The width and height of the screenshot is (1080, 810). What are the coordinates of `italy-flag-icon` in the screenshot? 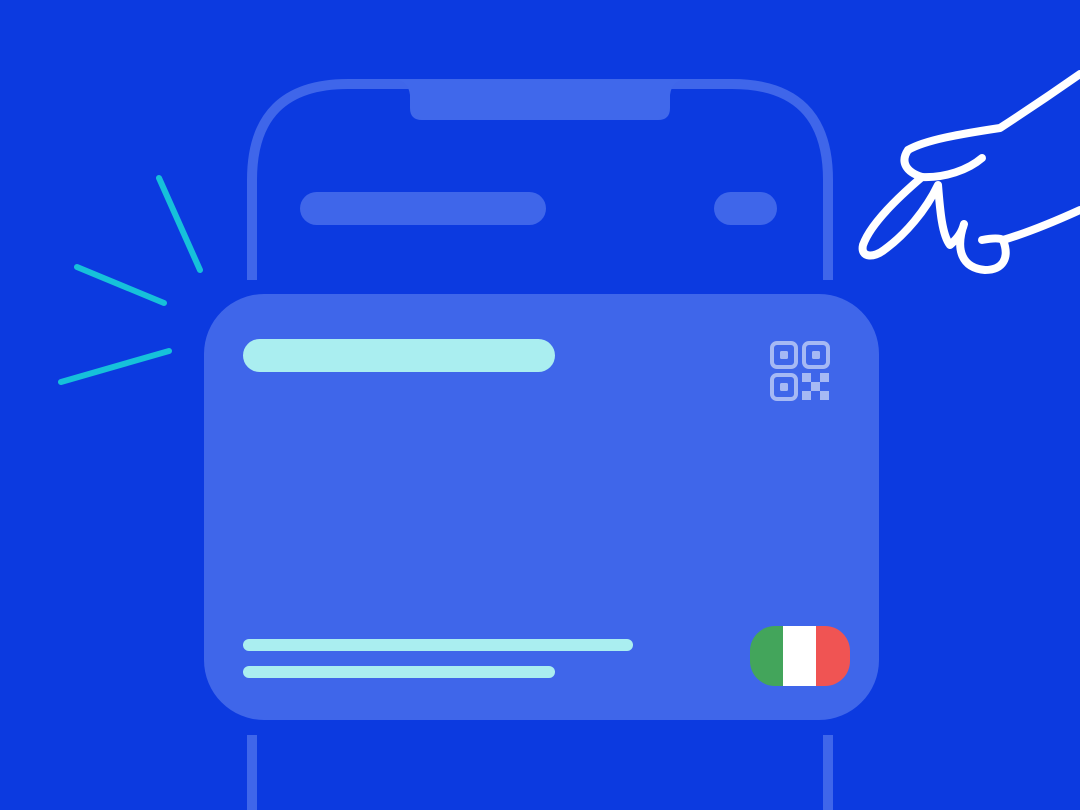 It's located at (800, 656).